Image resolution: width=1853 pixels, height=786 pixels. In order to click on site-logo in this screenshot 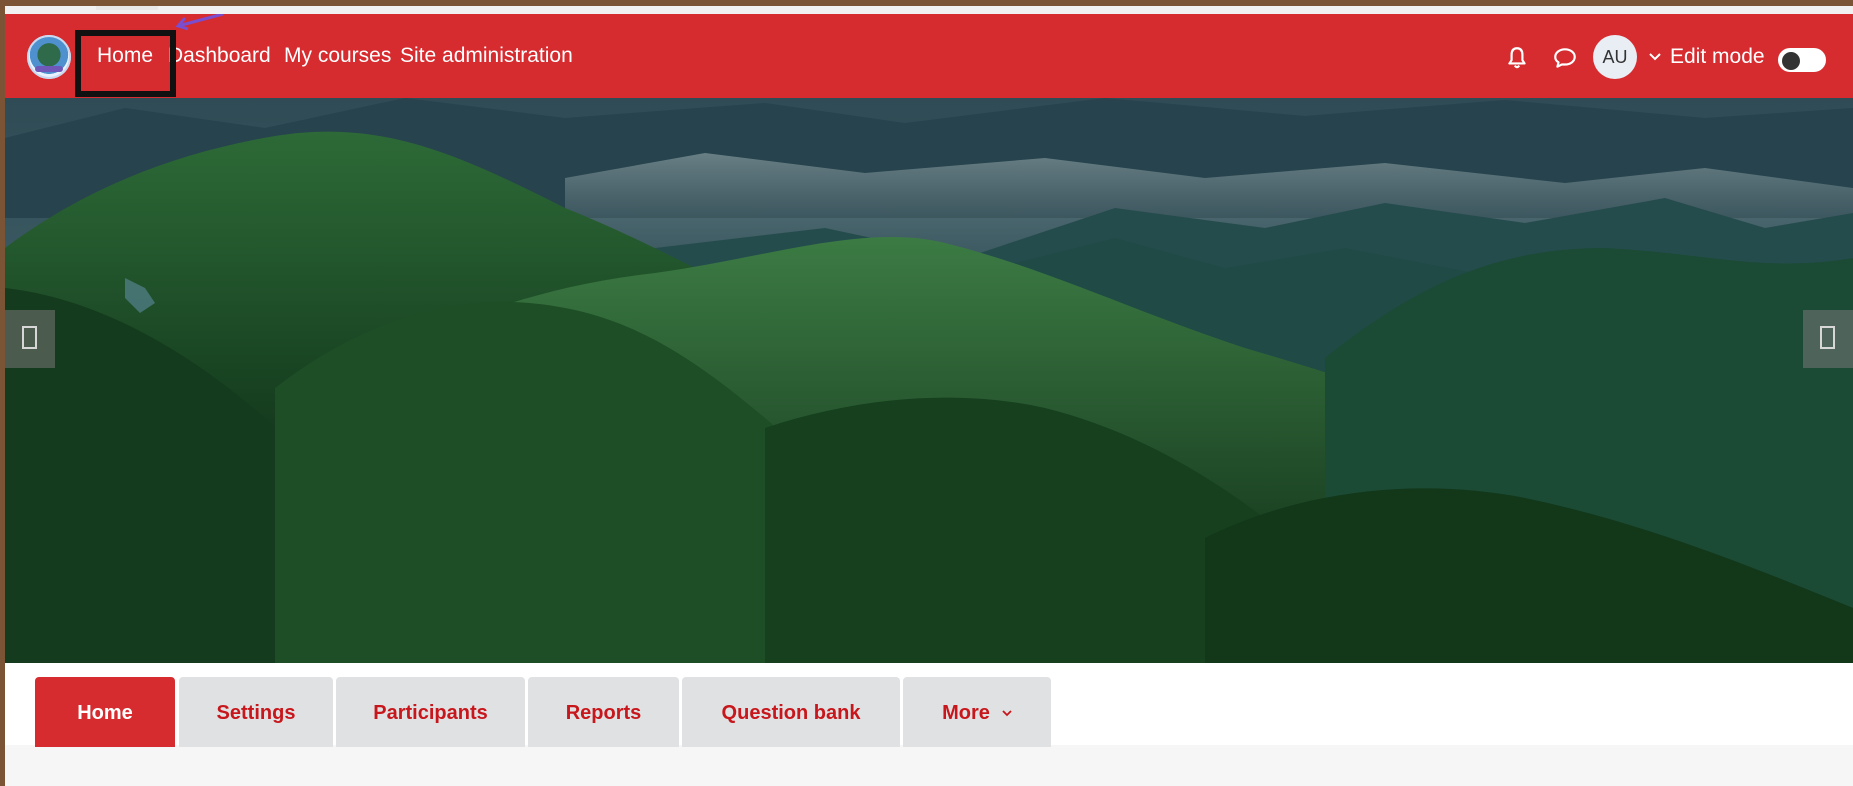, I will do `click(49, 57)`.